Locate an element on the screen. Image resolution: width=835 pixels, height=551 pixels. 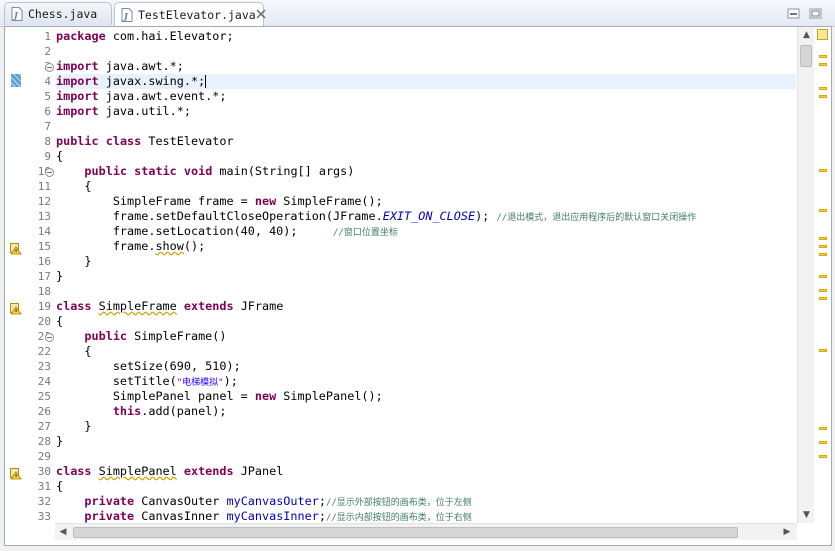
line-number: 16 is located at coordinates (44, 261).